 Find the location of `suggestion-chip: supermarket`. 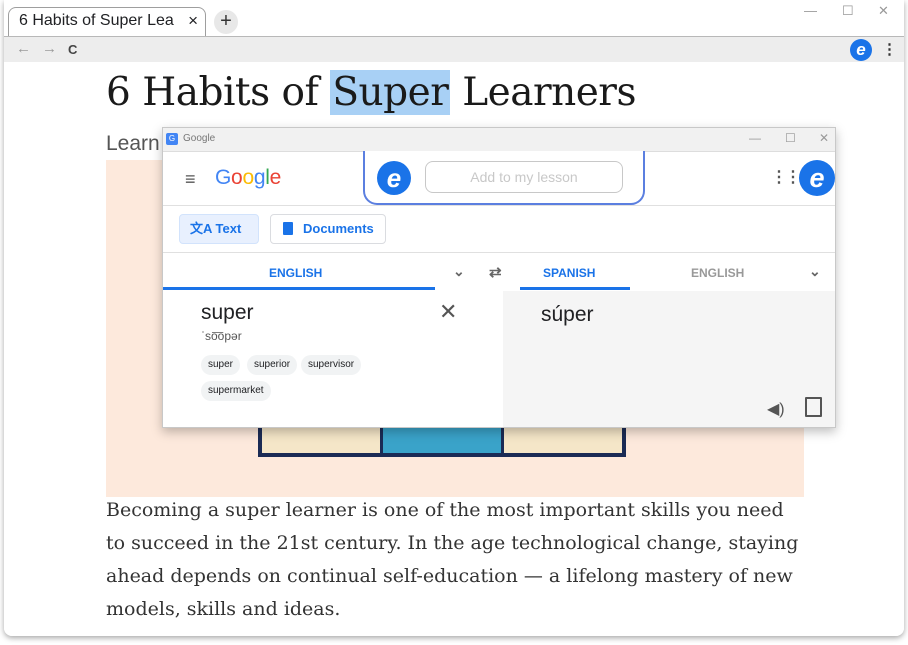

suggestion-chip: supermarket is located at coordinates (236, 391).